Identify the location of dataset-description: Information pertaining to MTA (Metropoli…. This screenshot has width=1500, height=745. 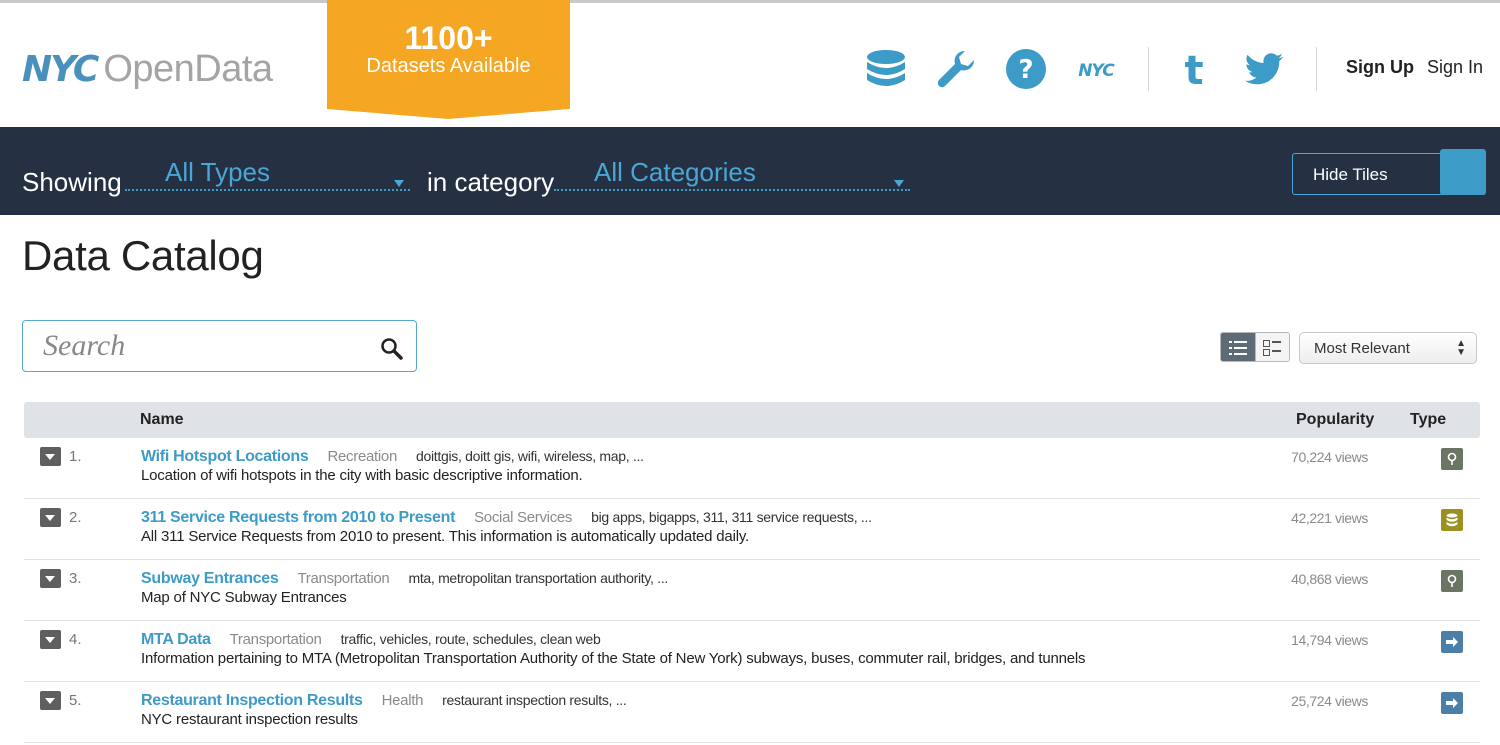
(613, 658).